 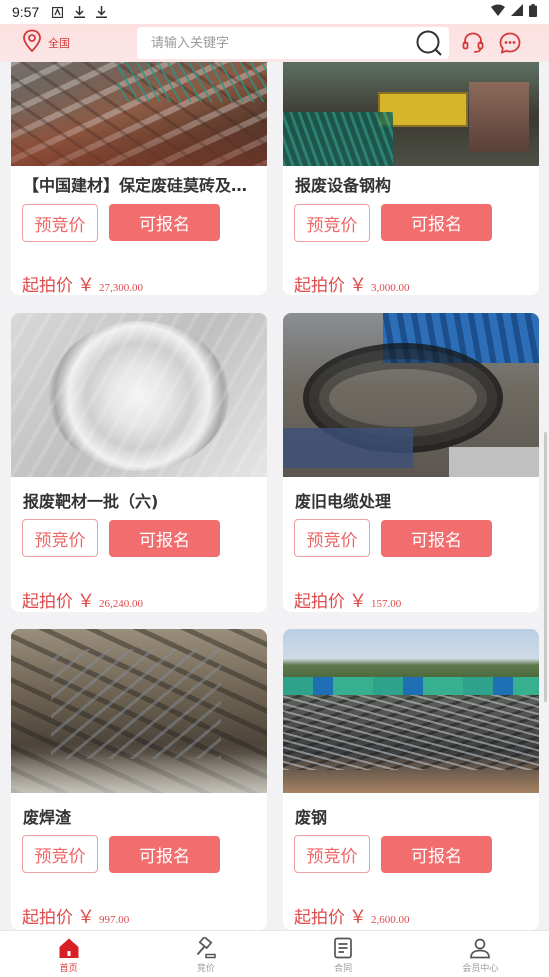 I want to click on auction-image-welding-slag, so click(x=139, y=711).